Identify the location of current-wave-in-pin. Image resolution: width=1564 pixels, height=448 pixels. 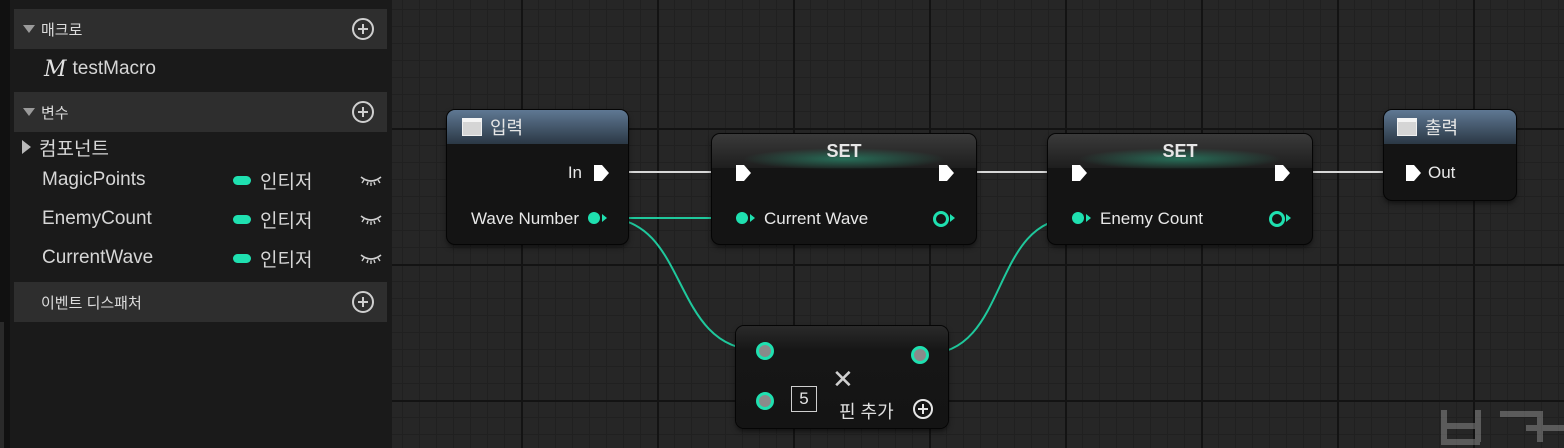
(742, 218).